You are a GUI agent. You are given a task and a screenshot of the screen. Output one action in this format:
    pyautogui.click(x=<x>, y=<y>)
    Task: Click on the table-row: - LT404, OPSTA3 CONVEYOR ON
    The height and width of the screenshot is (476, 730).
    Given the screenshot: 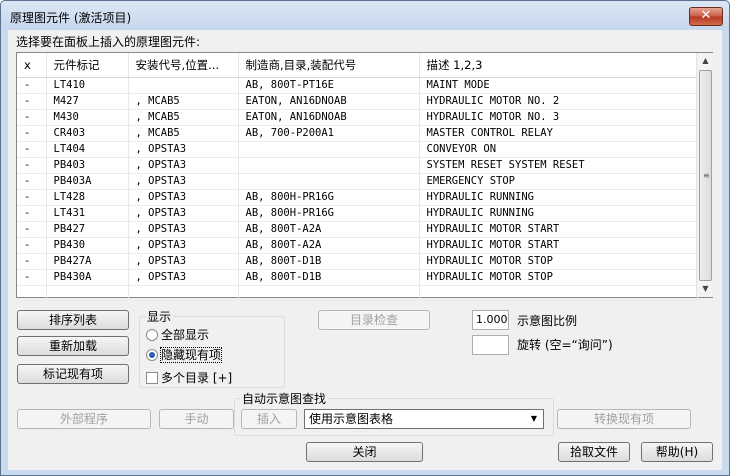 What is the action you would take?
    pyautogui.click(x=357, y=149)
    